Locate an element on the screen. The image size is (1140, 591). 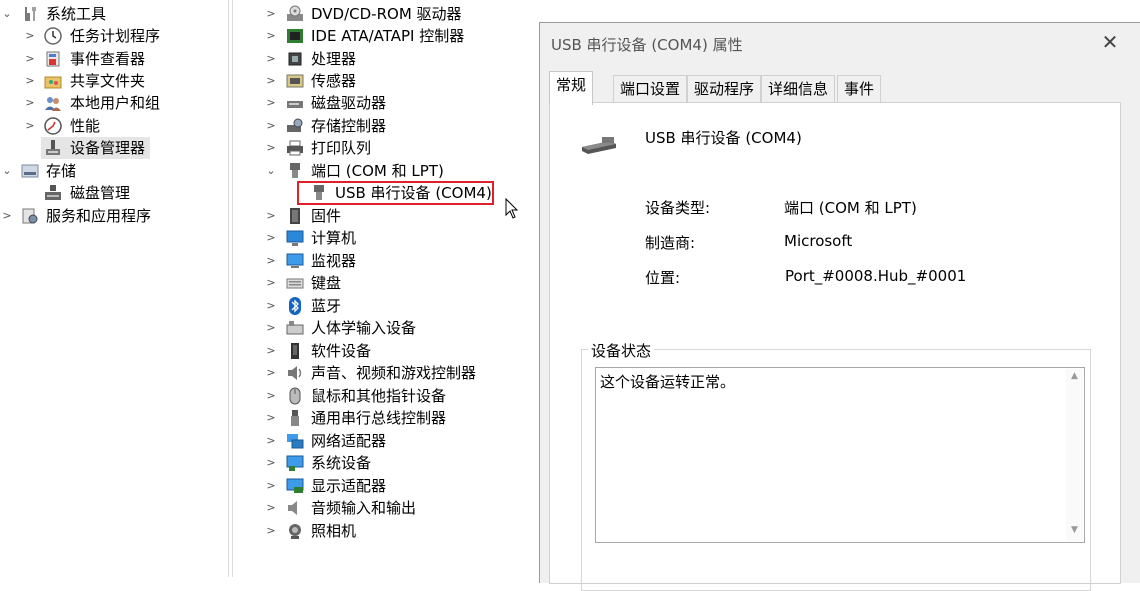
serial-port-icon is located at coordinates (599, 145).